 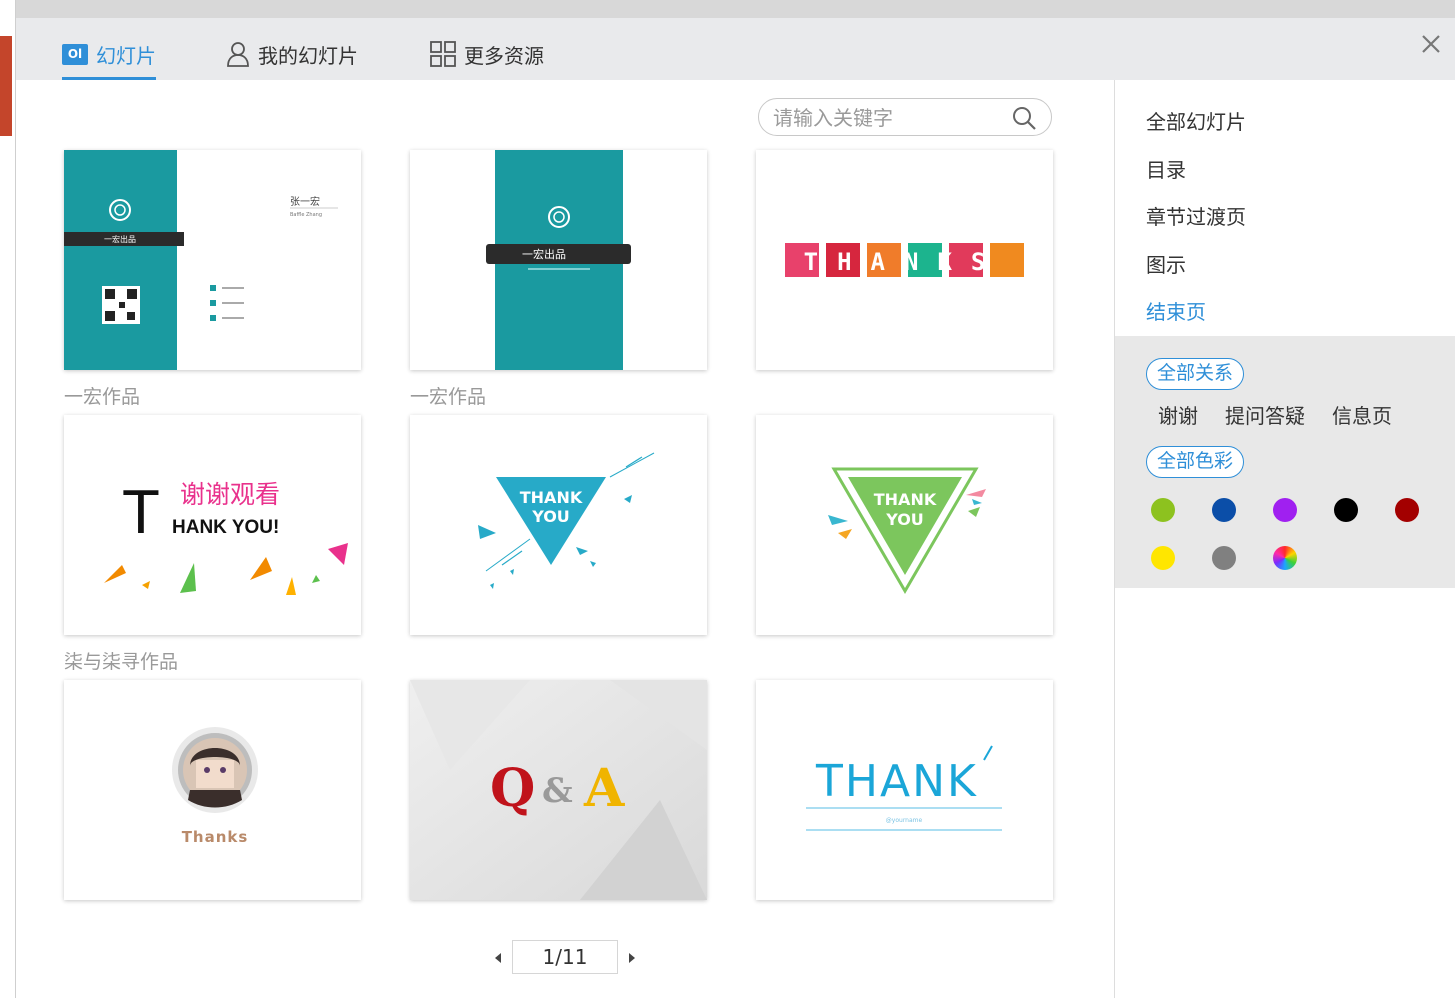 I want to click on tab-my-slides-label: 我的幻灯片, so click(x=308, y=55).